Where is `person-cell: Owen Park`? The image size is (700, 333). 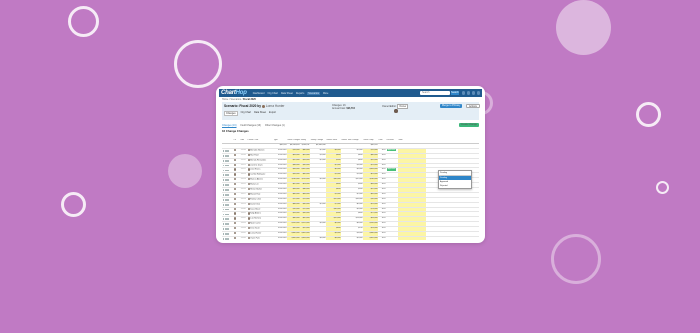
person-cell: Owen Park is located at coordinates (260, 238).